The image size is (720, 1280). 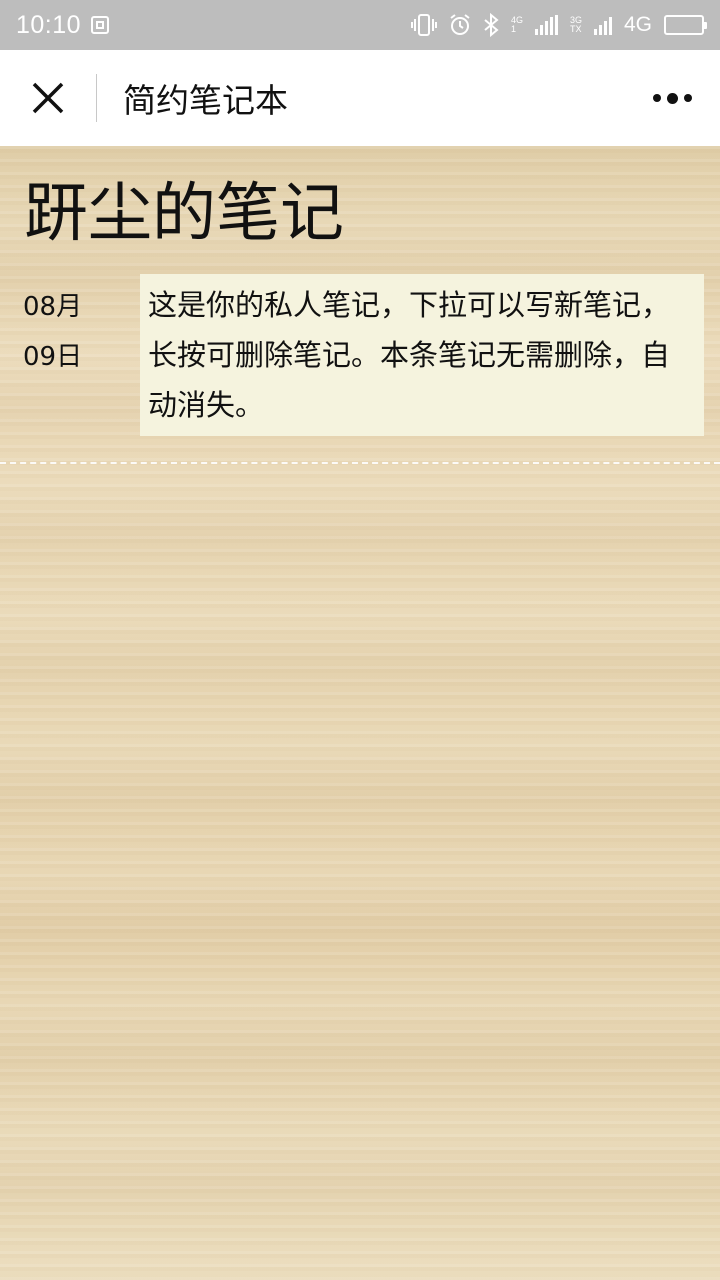 What do you see at coordinates (184, 214) in the screenshot?
I see `notebook-title: 趼尘的笔记` at bounding box center [184, 214].